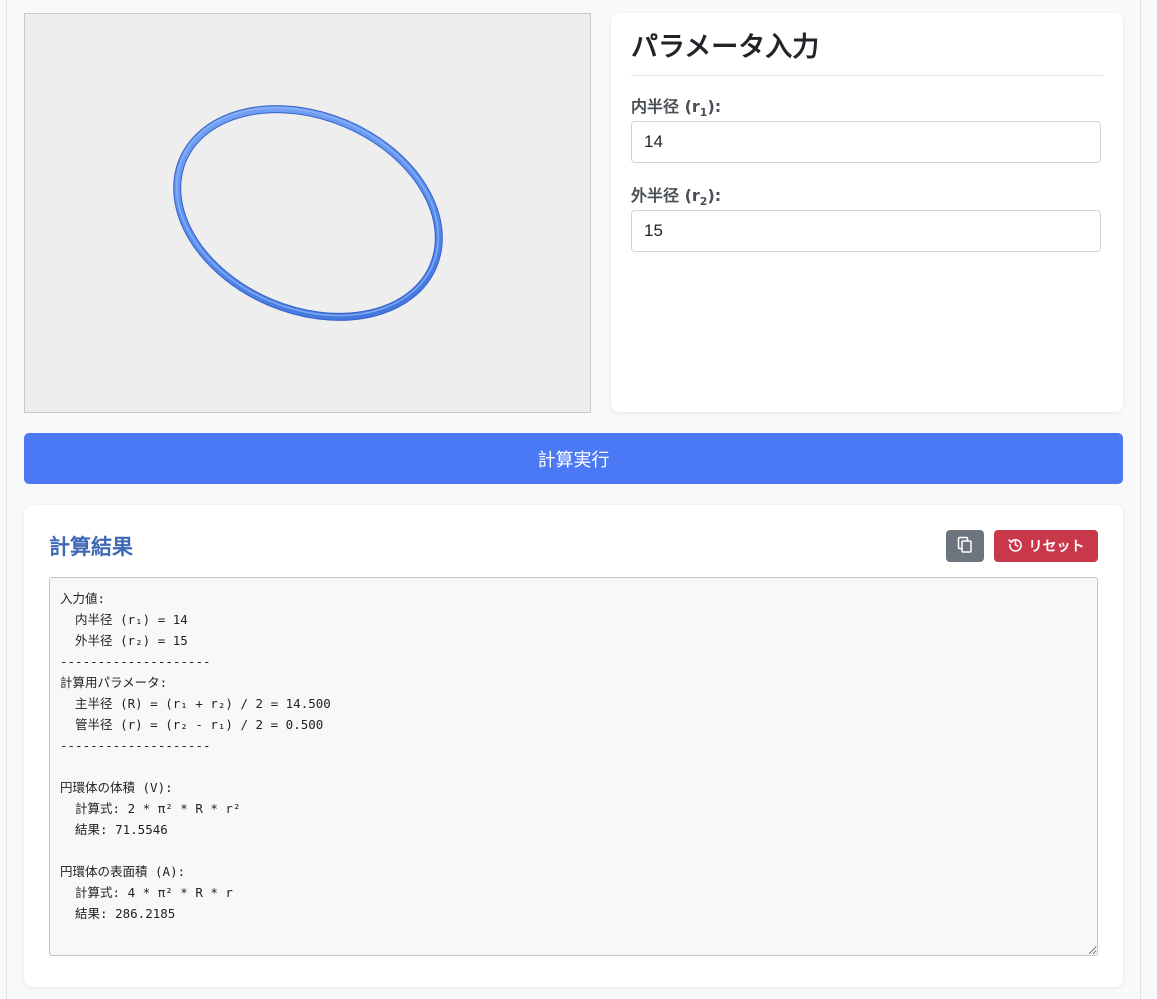 The image size is (1157, 999). What do you see at coordinates (91, 547) in the screenshot?
I see `results-title: 計算結果` at bounding box center [91, 547].